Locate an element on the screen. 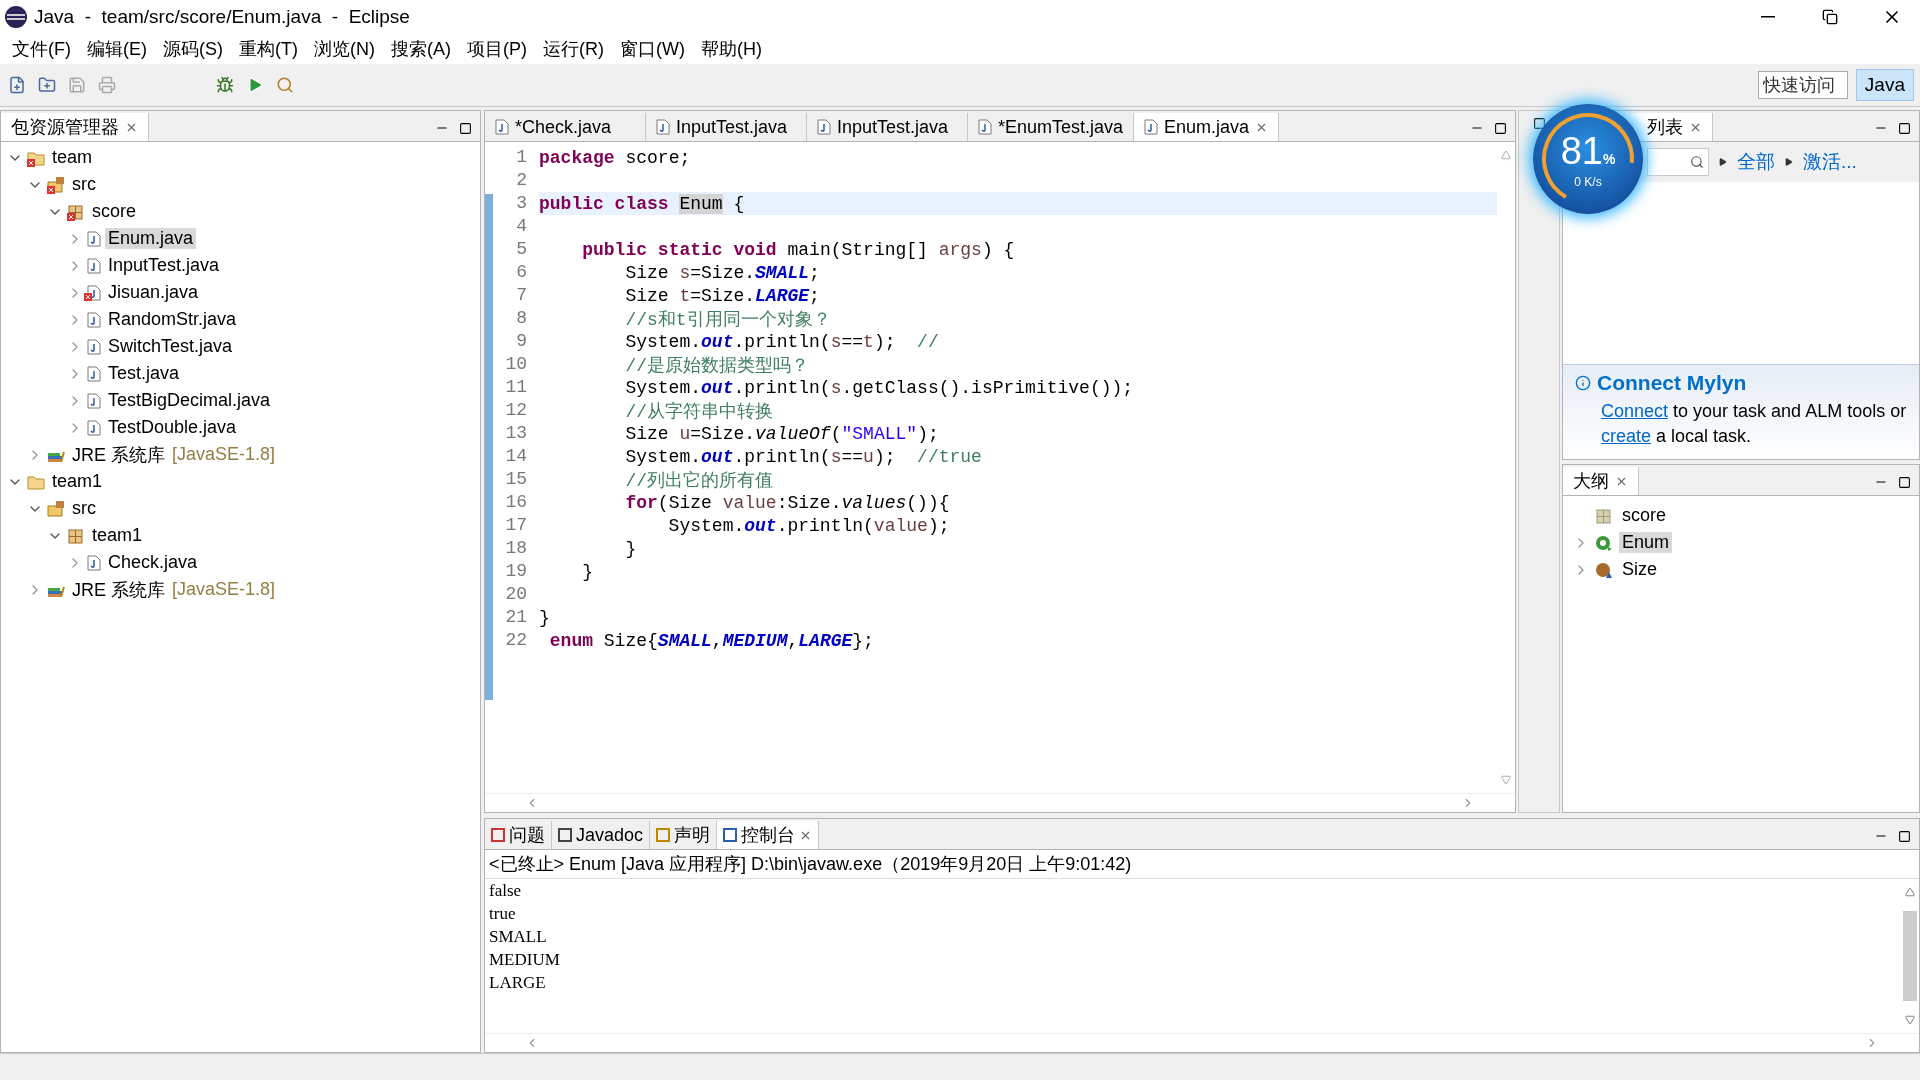  declaration-icon is located at coordinates (663, 835).